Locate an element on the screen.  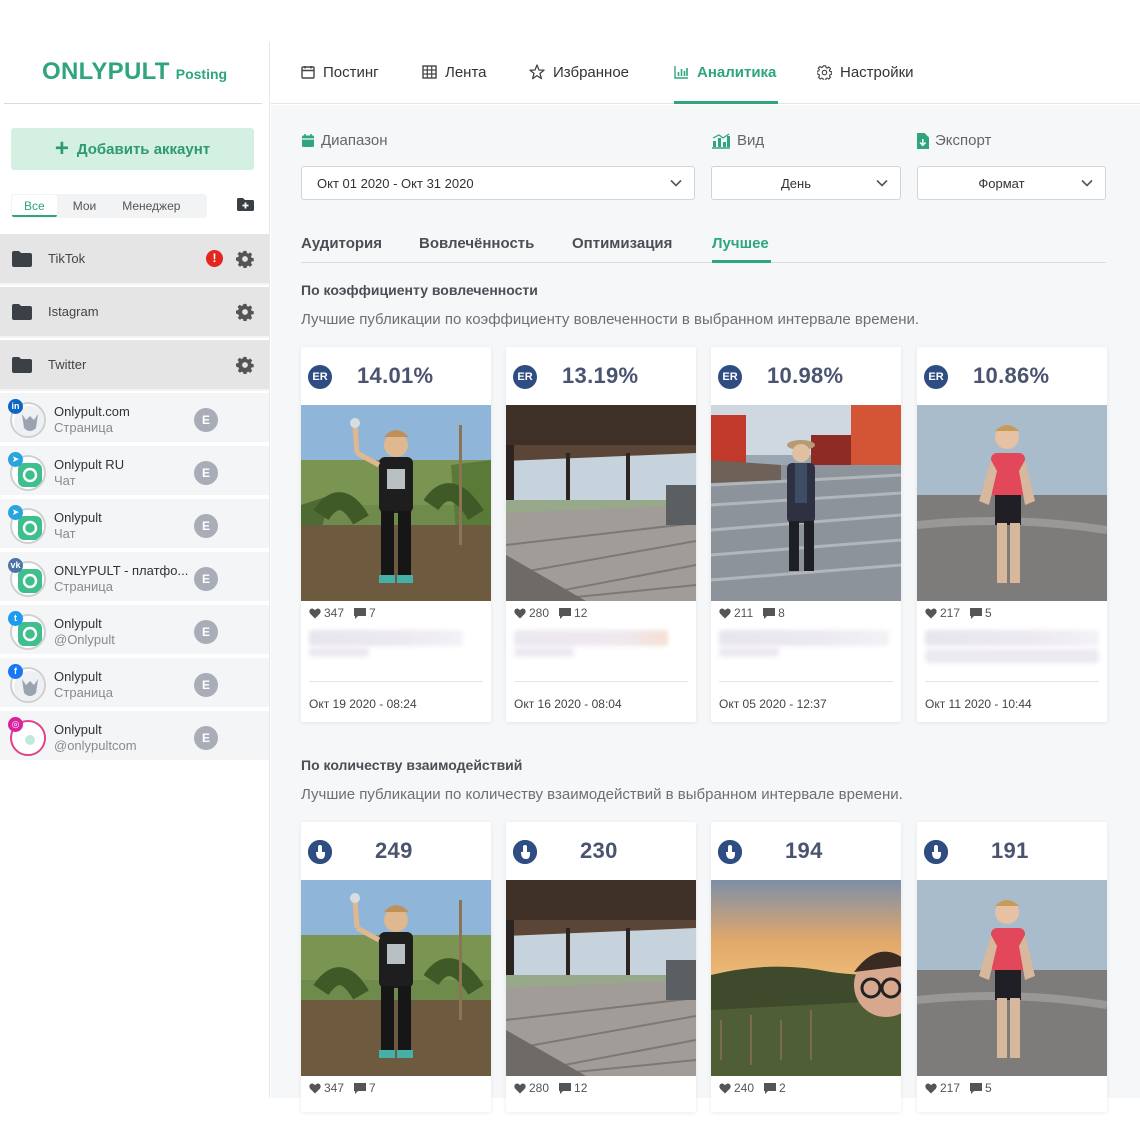
folder-icon is located at coordinates (22, 259).